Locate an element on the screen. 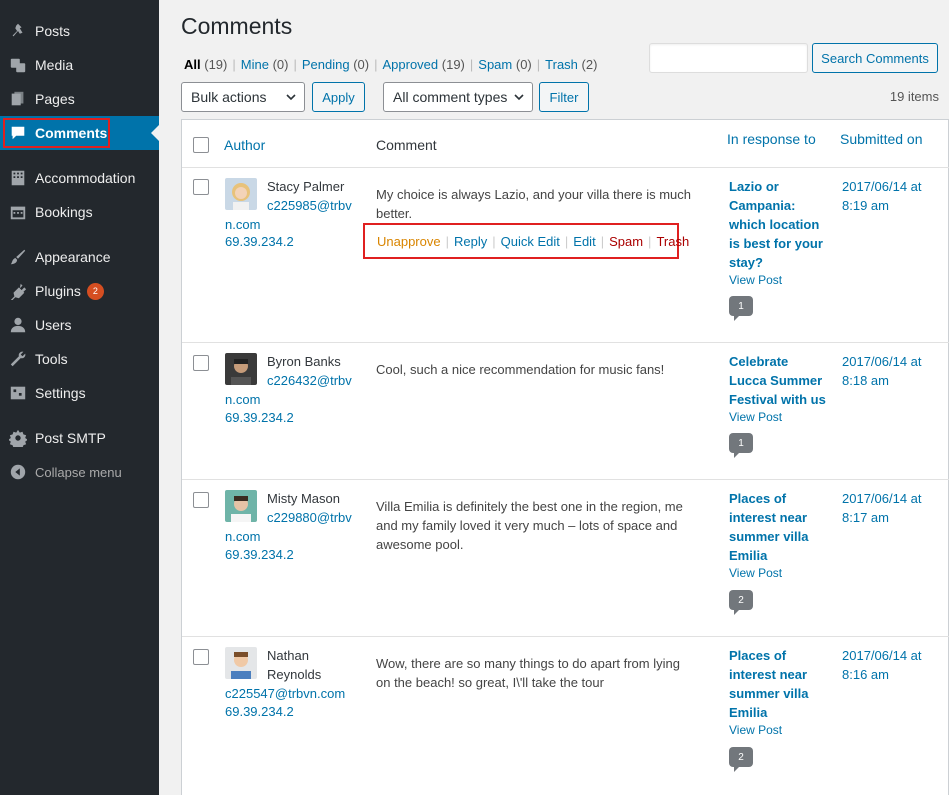 Image resolution: width=949 pixels, height=795 pixels. sidebar-item-appearance: Appearance is located at coordinates (79, 257).